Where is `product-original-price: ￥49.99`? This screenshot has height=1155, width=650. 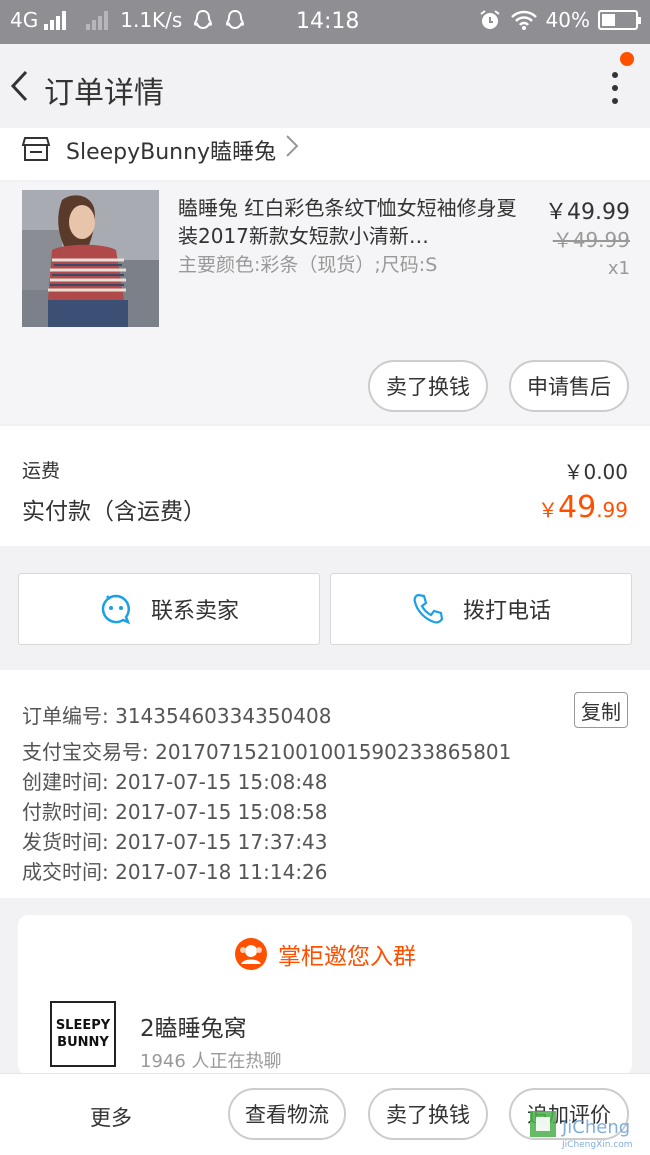
product-original-price: ￥49.99 is located at coordinates (591, 240).